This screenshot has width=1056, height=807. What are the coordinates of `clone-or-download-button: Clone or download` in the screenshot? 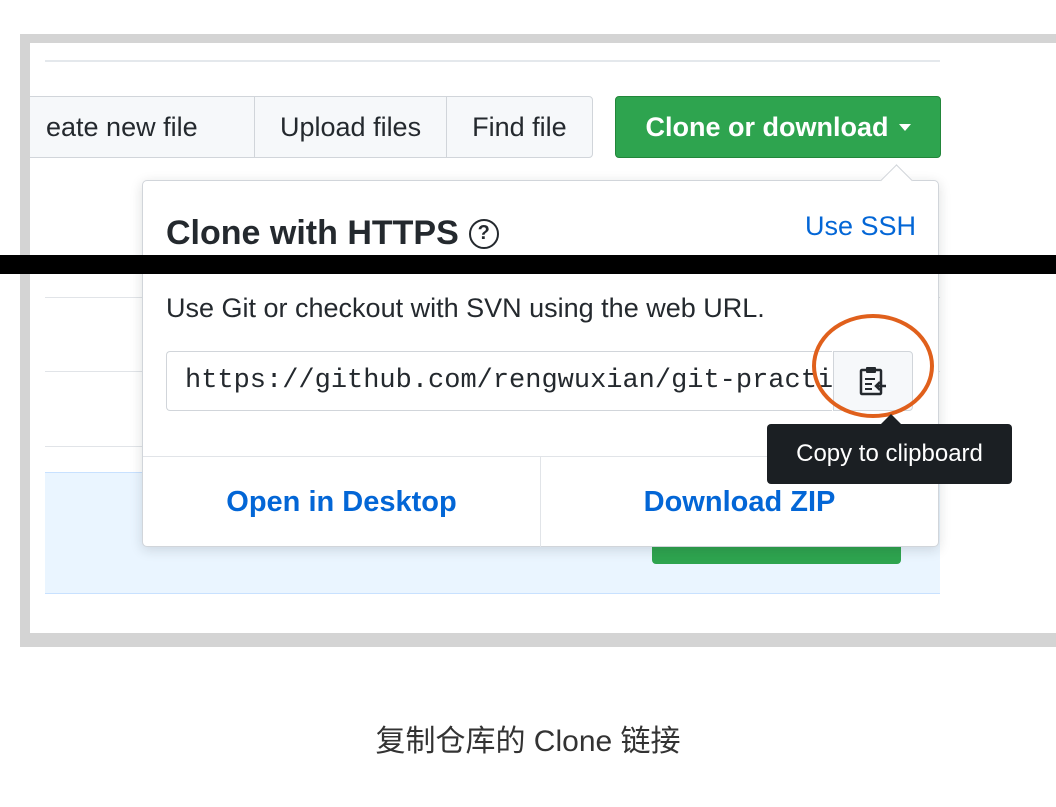 It's located at (778, 127).